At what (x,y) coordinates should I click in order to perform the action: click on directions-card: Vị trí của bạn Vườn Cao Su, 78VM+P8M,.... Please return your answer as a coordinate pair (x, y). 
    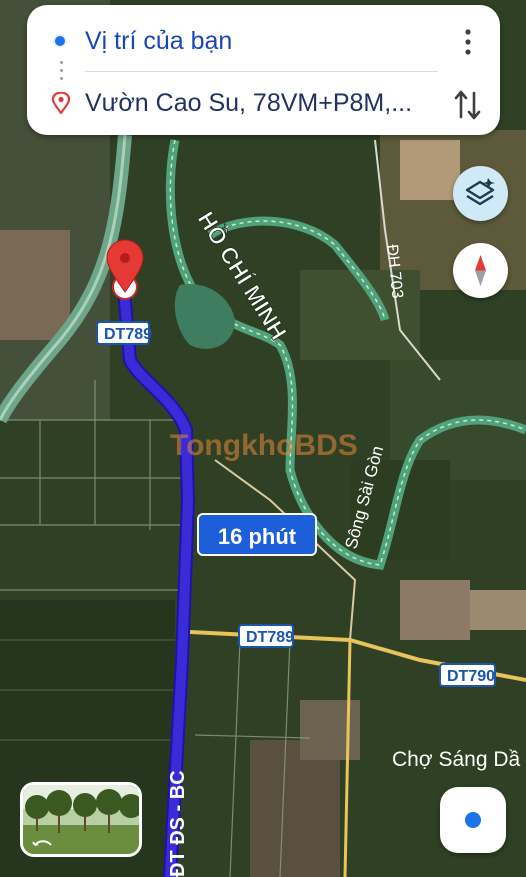
    Looking at the image, I should click on (263, 70).